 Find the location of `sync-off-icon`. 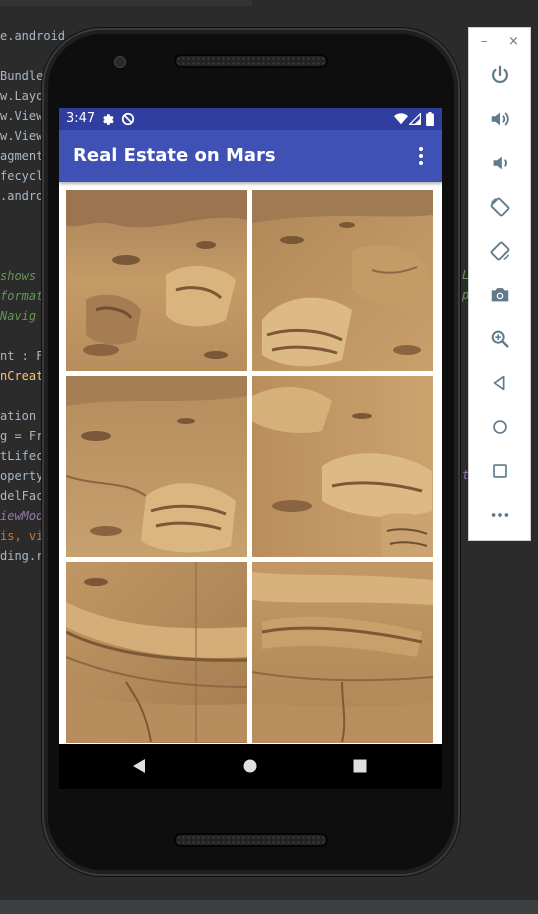

sync-off-icon is located at coordinates (128, 119).